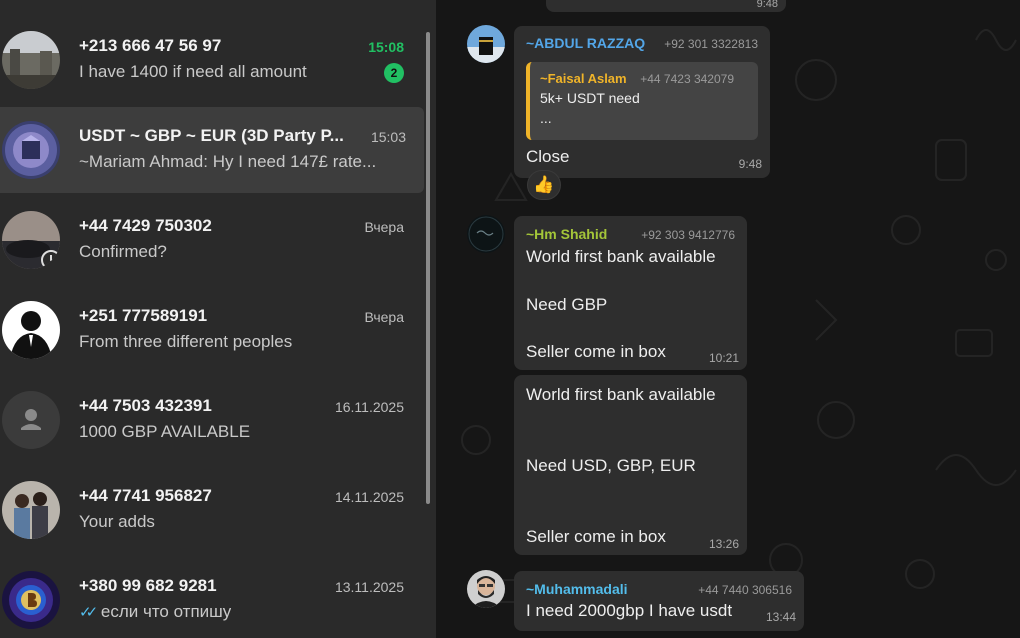 The width and height of the screenshot is (1020, 638). What do you see at coordinates (566, 234) in the screenshot?
I see `sender-name: ~Hm Shahid` at bounding box center [566, 234].